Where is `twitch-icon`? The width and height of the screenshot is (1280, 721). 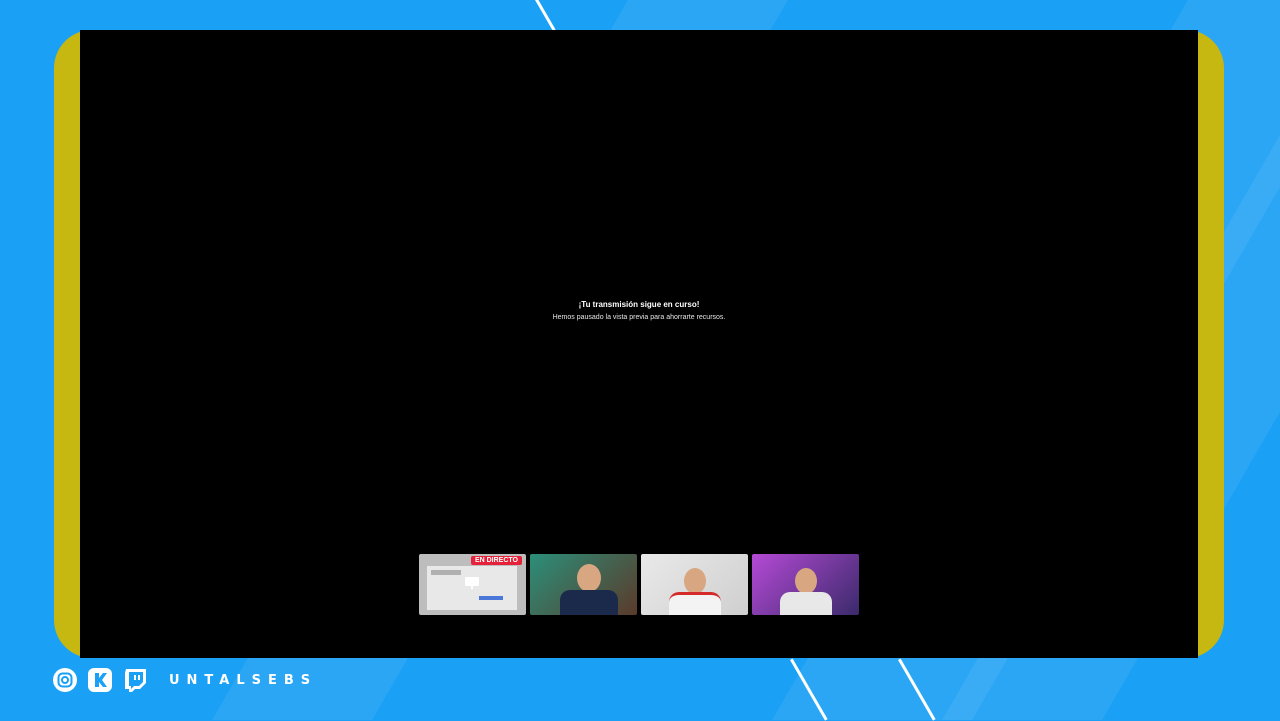 twitch-icon is located at coordinates (135, 680).